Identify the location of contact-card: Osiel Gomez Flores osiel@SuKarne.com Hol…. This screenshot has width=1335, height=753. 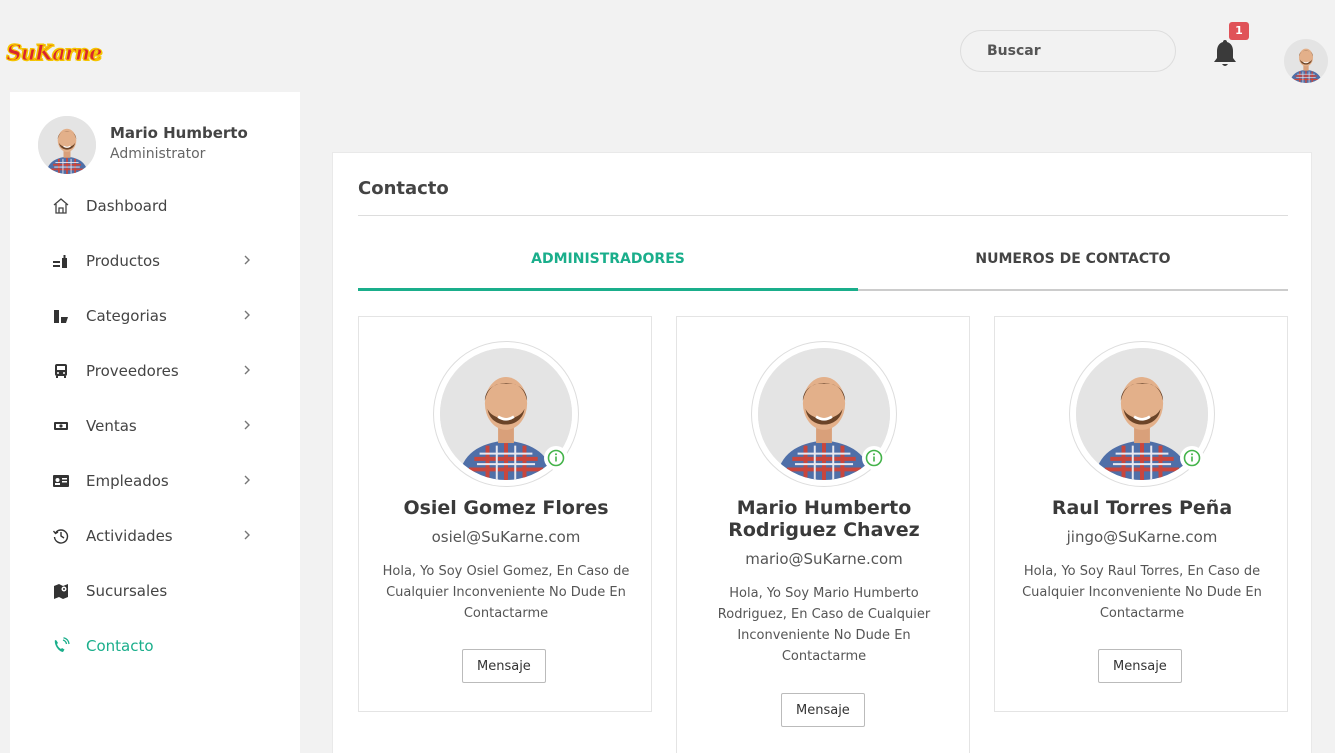
(505, 514).